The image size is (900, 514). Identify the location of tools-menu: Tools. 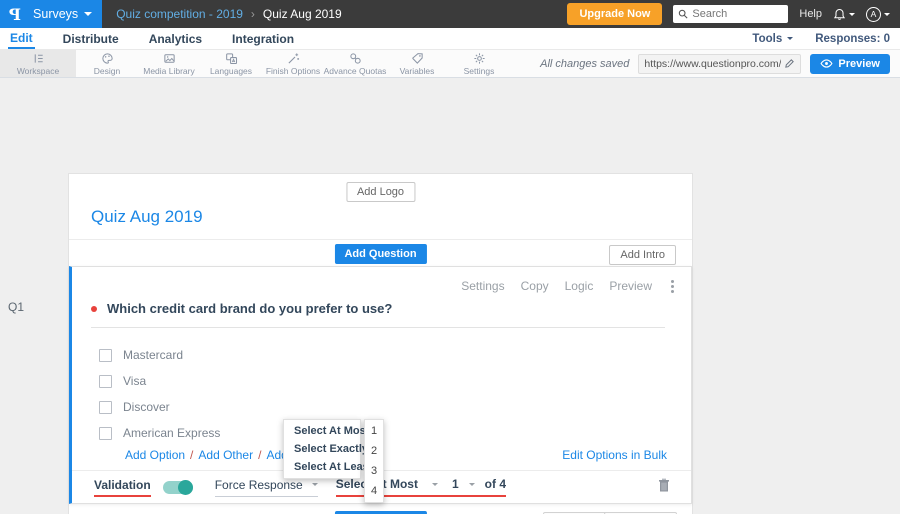
(773, 39).